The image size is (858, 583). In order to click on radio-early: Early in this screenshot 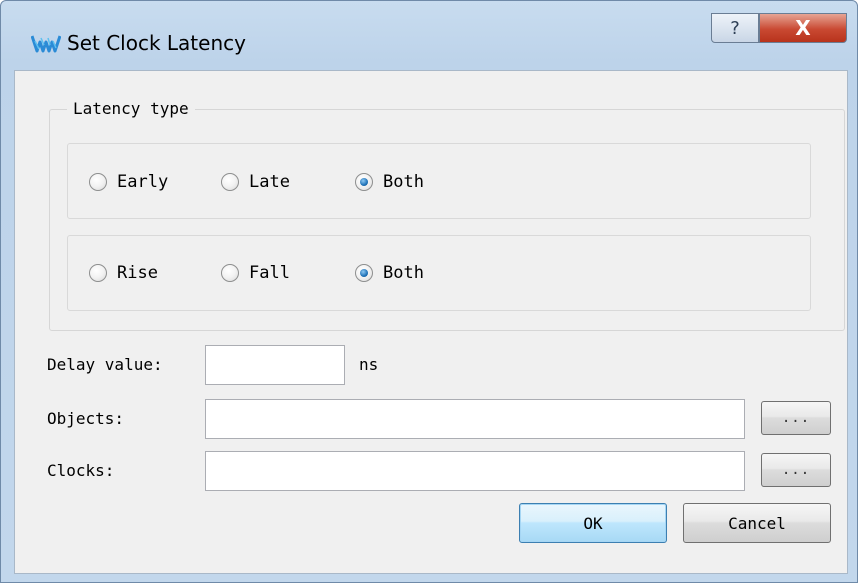, I will do `click(128, 182)`.